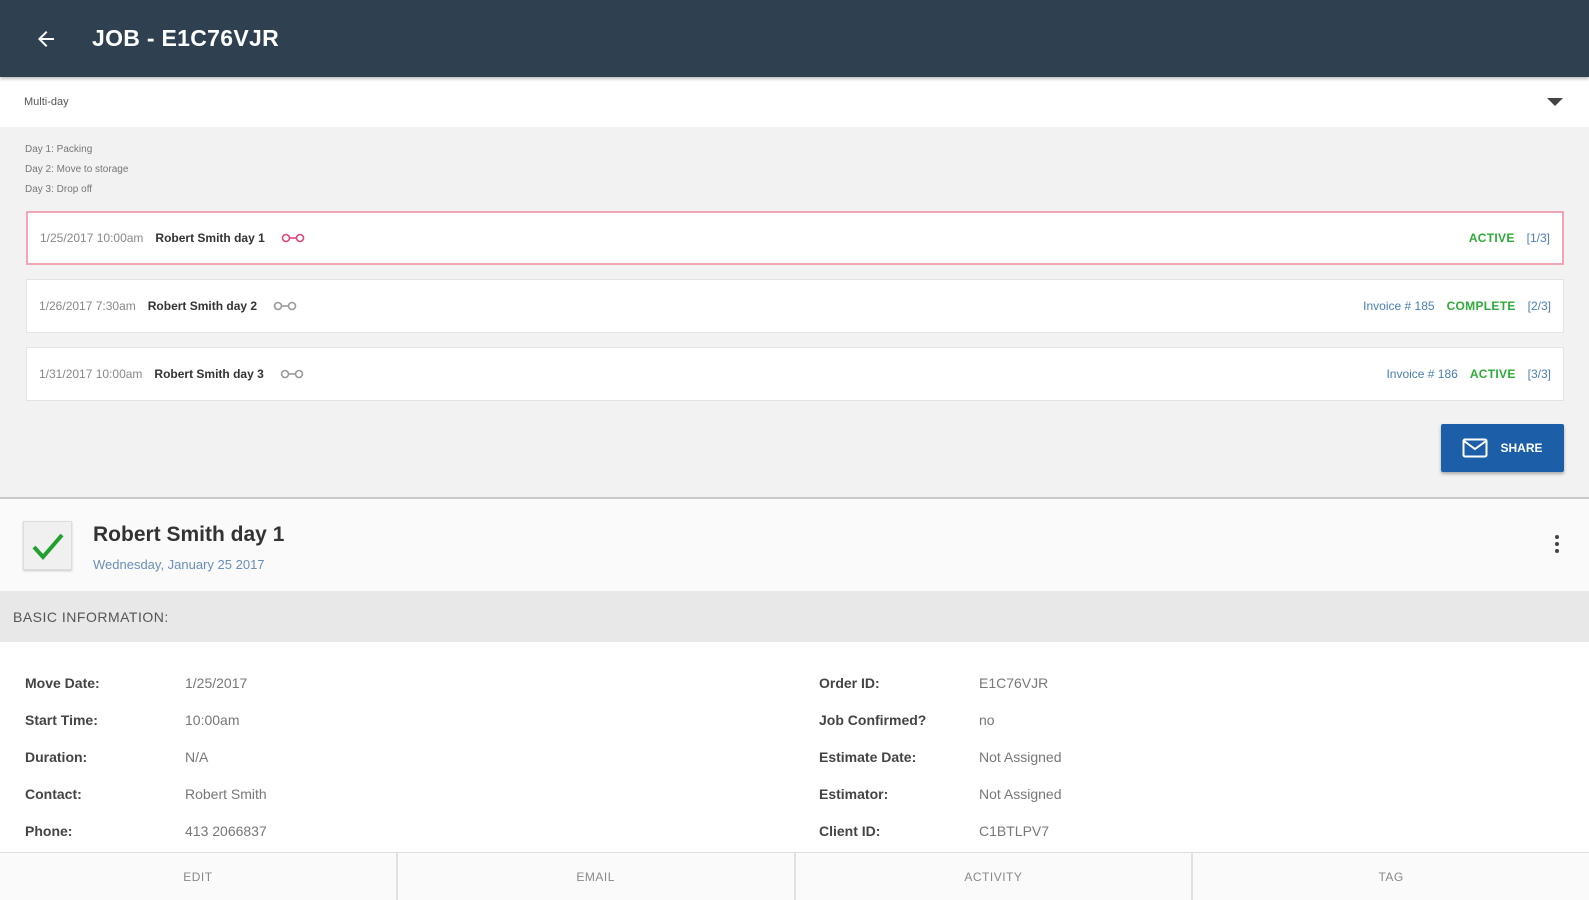 This screenshot has height=900, width=1589. What do you see at coordinates (53, 793) in the screenshot?
I see `info-label: Contact:` at bounding box center [53, 793].